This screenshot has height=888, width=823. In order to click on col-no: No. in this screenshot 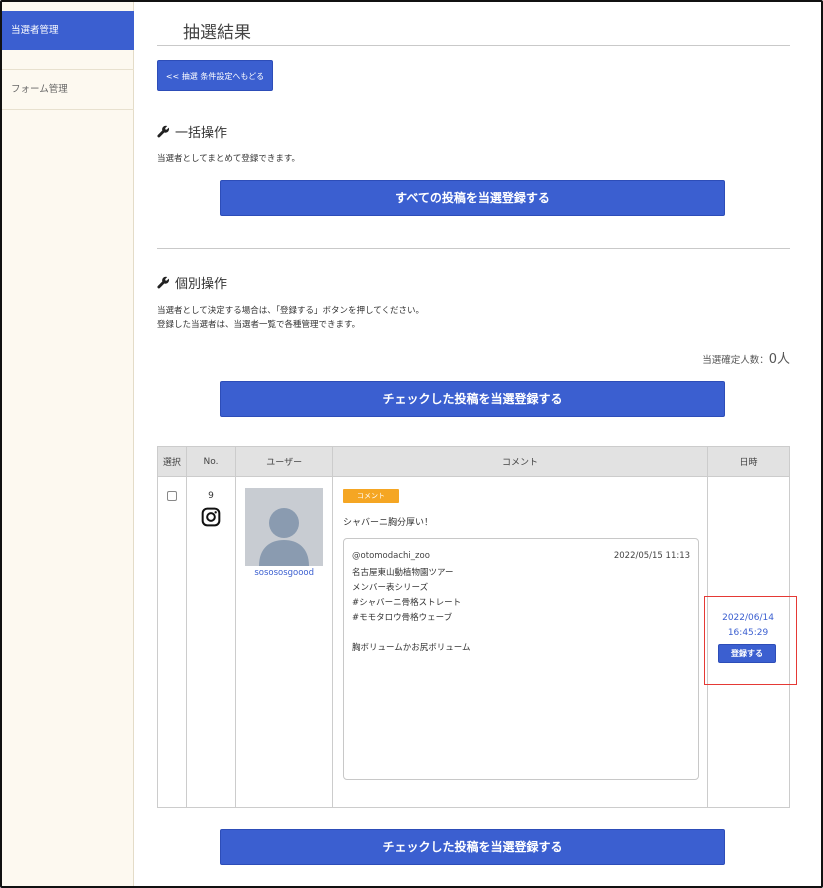, I will do `click(211, 461)`.